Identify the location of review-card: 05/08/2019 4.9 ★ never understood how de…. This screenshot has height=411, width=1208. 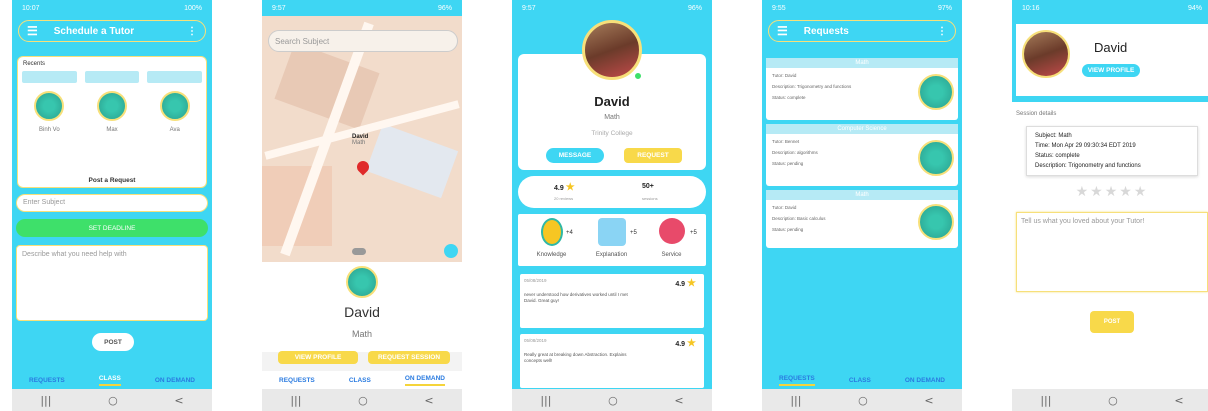
(612, 301).